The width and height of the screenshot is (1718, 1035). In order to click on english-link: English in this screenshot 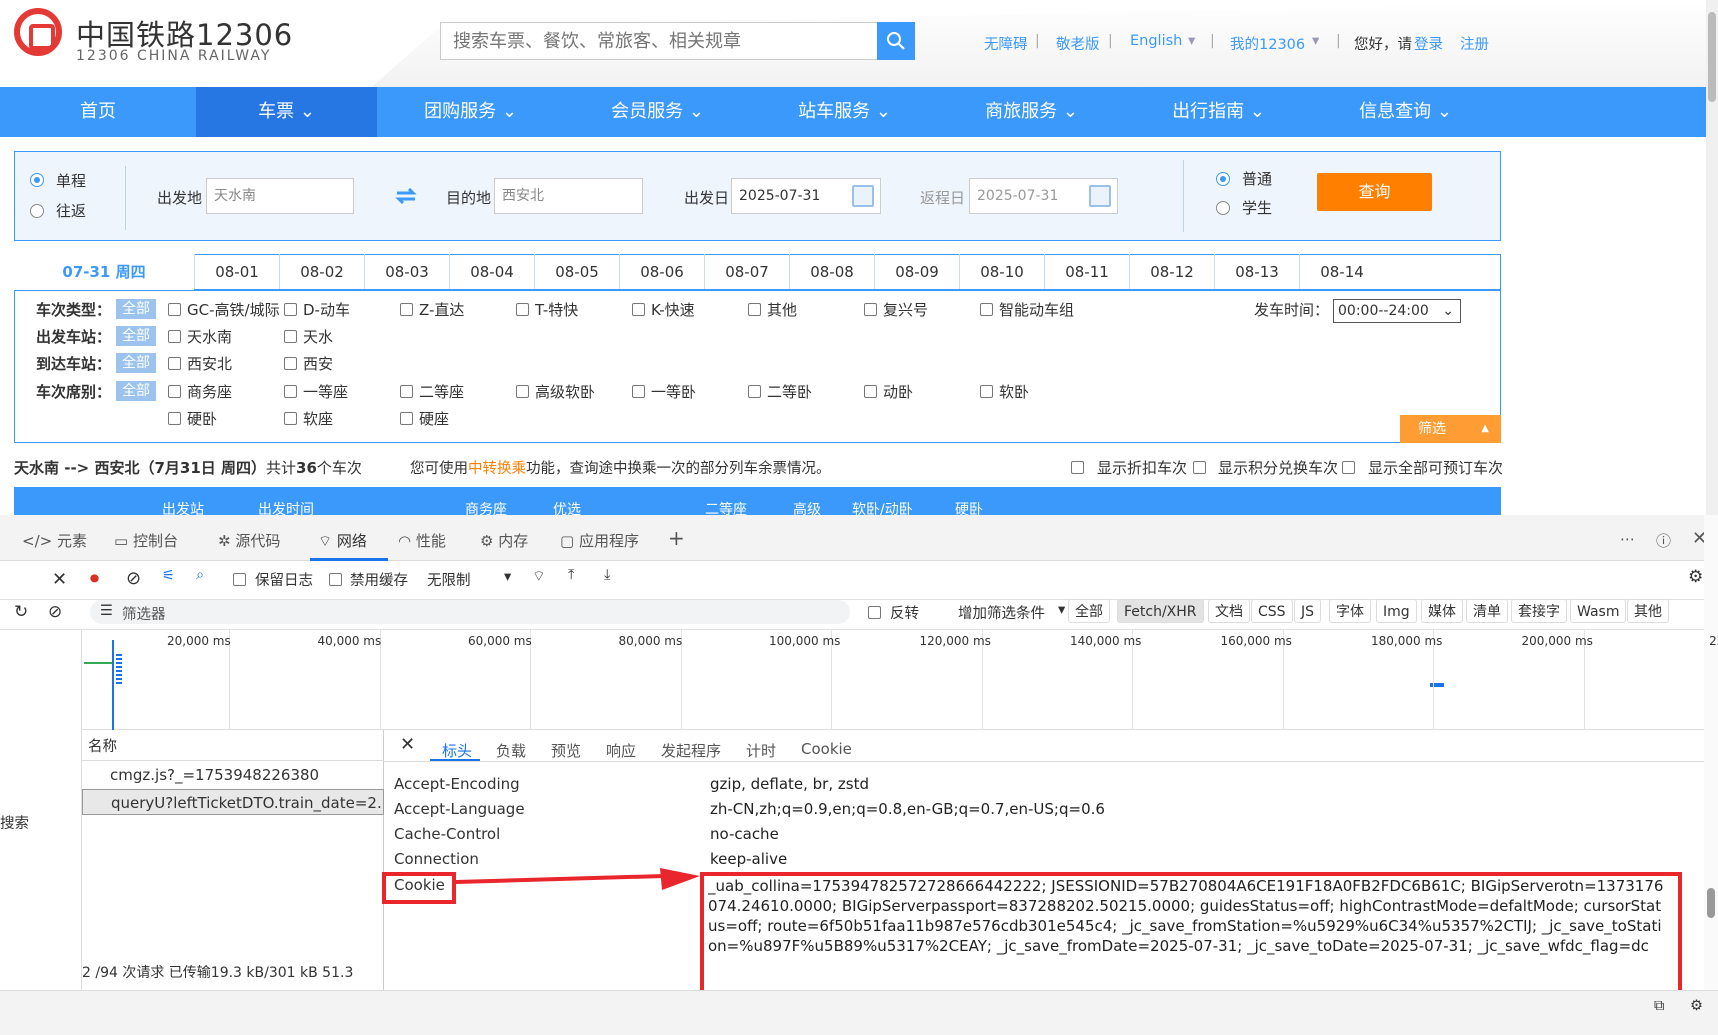, I will do `click(1156, 41)`.